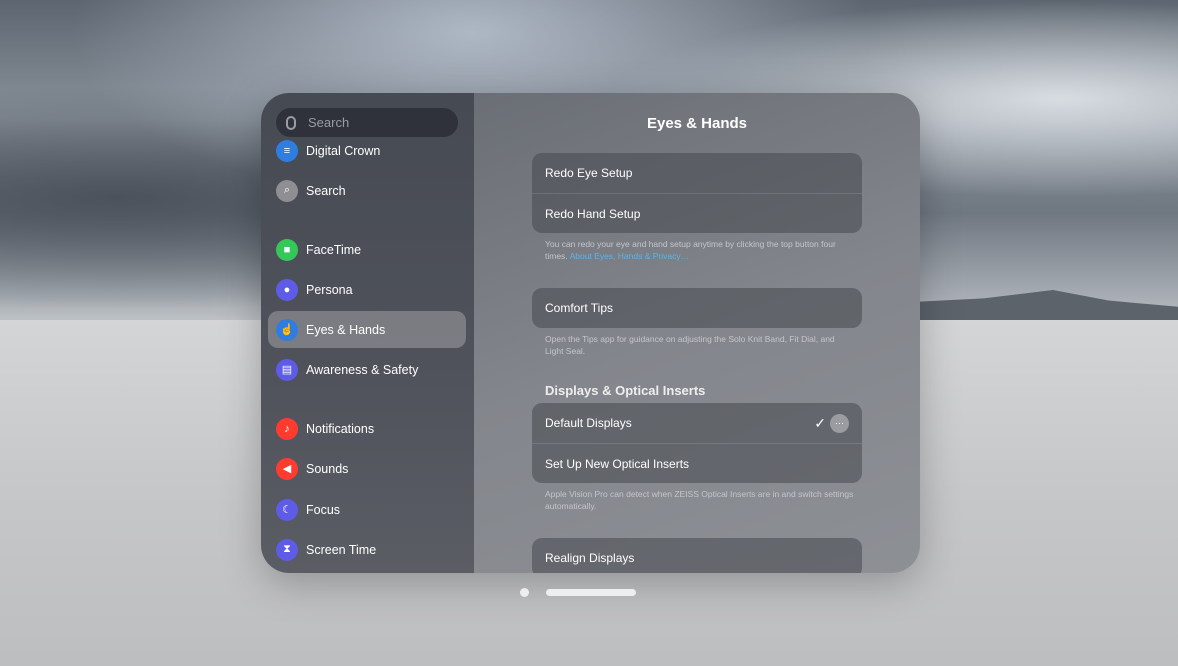 The width and height of the screenshot is (1178, 666). What do you see at coordinates (287, 329) in the screenshot?
I see `hand-icon: ☝` at bounding box center [287, 329].